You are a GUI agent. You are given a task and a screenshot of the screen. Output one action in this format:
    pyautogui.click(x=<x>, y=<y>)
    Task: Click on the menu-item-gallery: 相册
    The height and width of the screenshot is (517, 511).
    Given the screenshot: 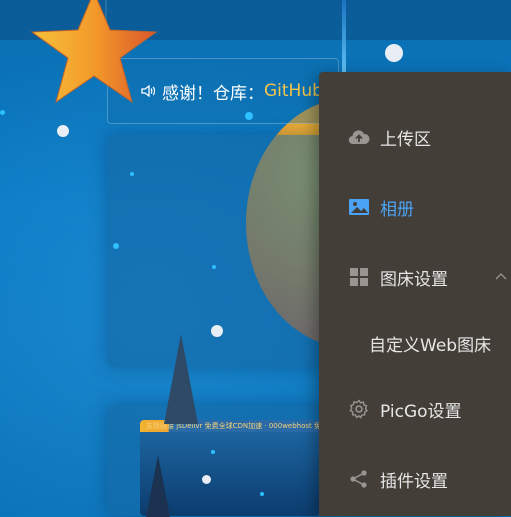 What is the action you would take?
    pyautogui.click(x=415, y=207)
    